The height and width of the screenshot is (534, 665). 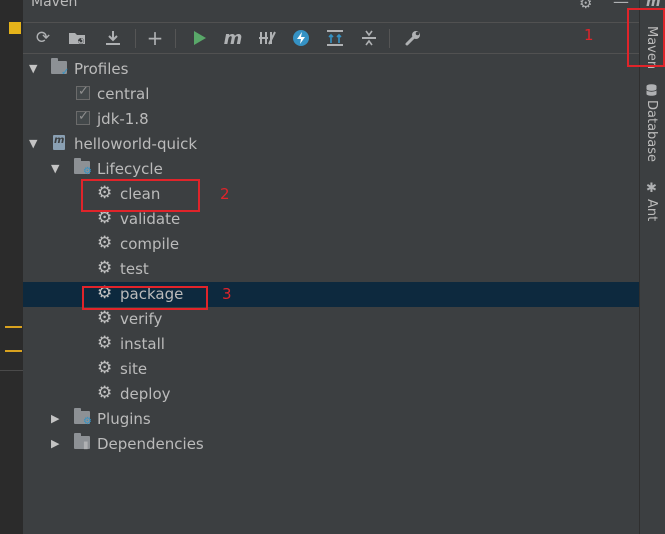 I want to click on settings-wrench-icon, so click(x=413, y=38).